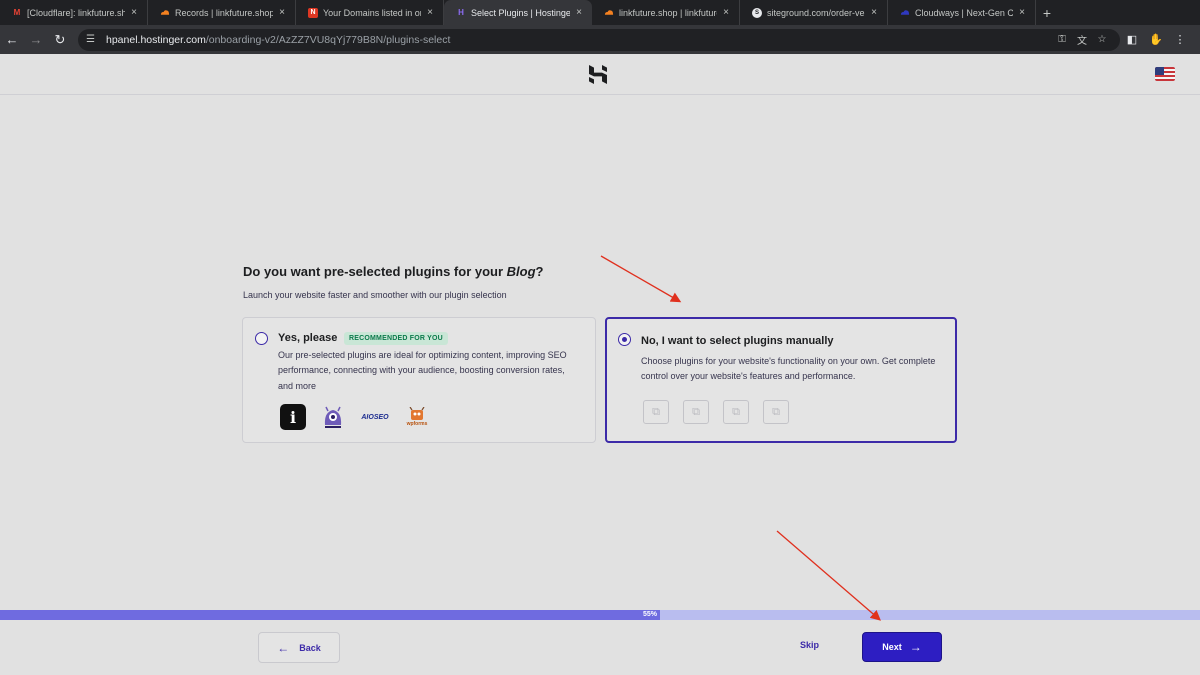 This screenshot has width=1200, height=675. Describe the element at coordinates (330, 615) in the screenshot. I see `progress-fill` at that location.